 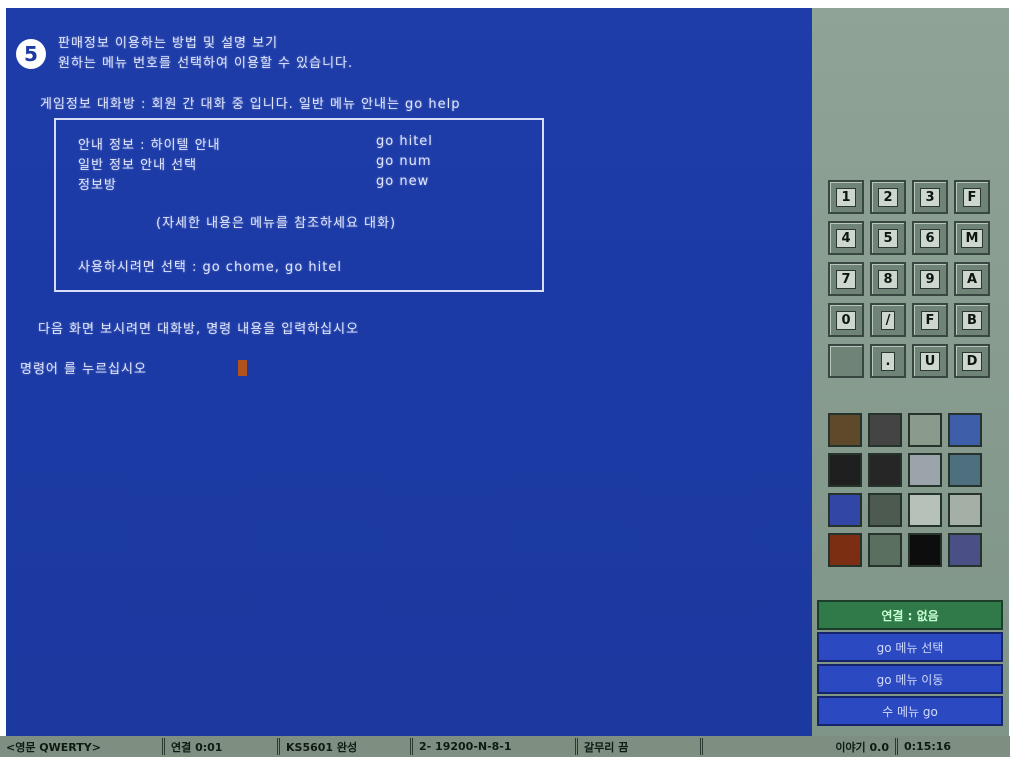 I want to click on blue-screen-icon, so click(x=845, y=510).